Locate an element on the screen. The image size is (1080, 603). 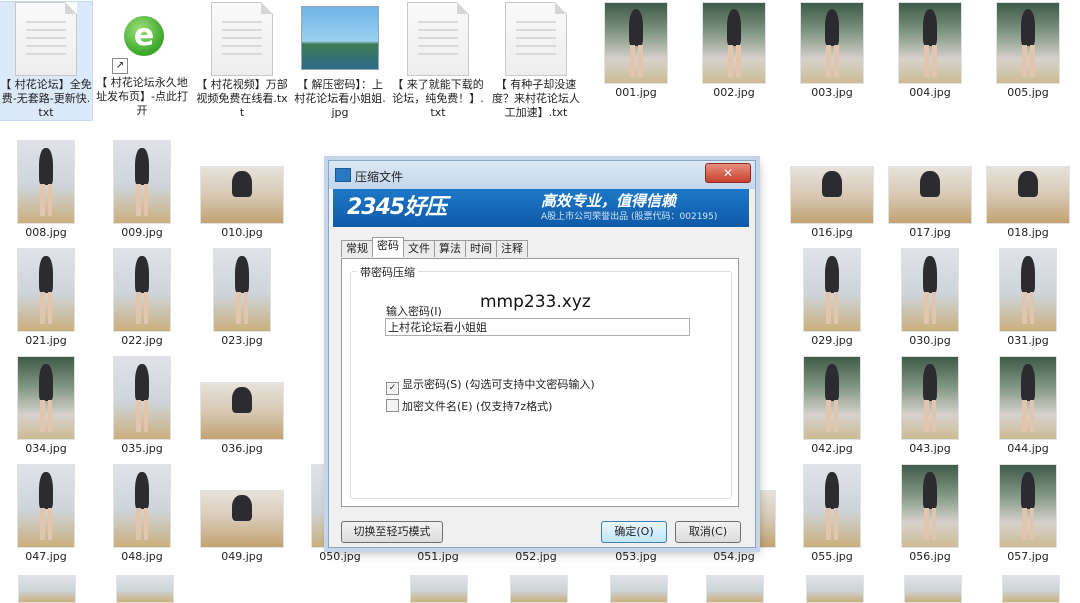
file-item: 055.jpg is located at coordinates (832, 514).